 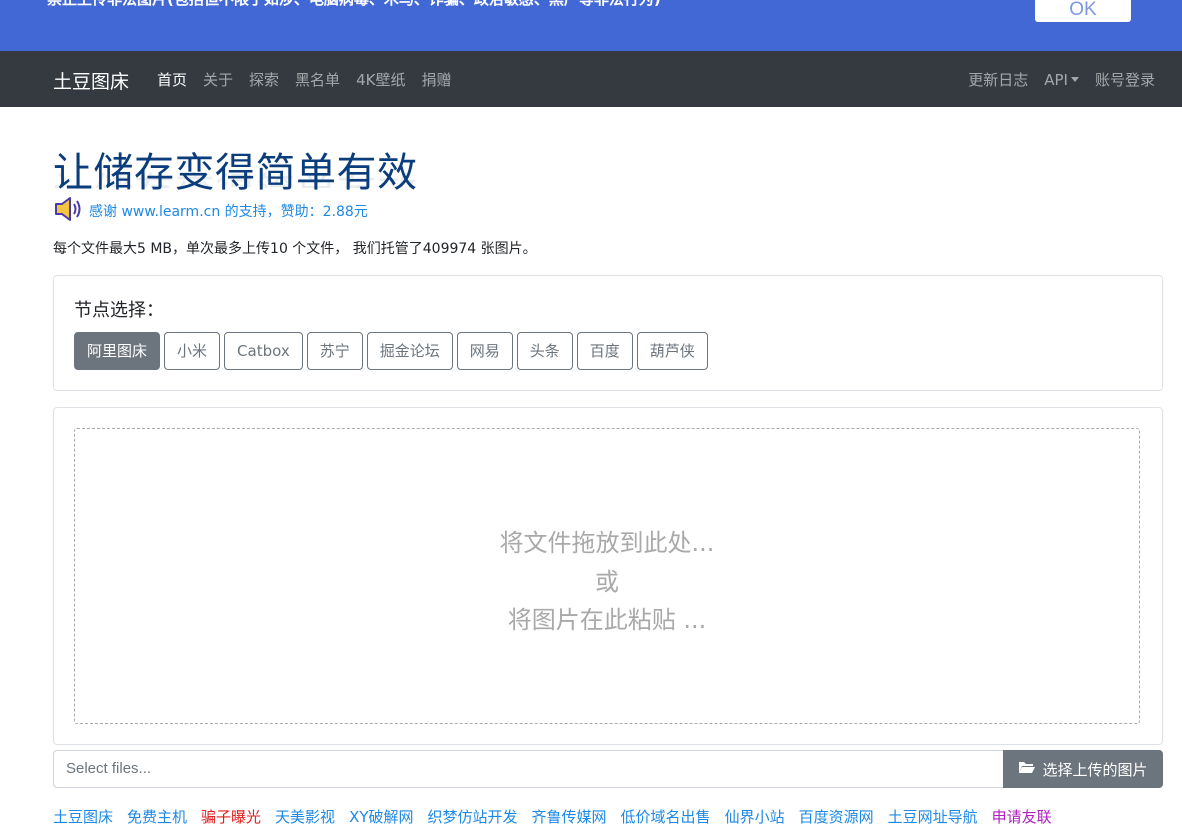 What do you see at coordinates (317, 79) in the screenshot?
I see `nav-item-blacklist: 黑名单` at bounding box center [317, 79].